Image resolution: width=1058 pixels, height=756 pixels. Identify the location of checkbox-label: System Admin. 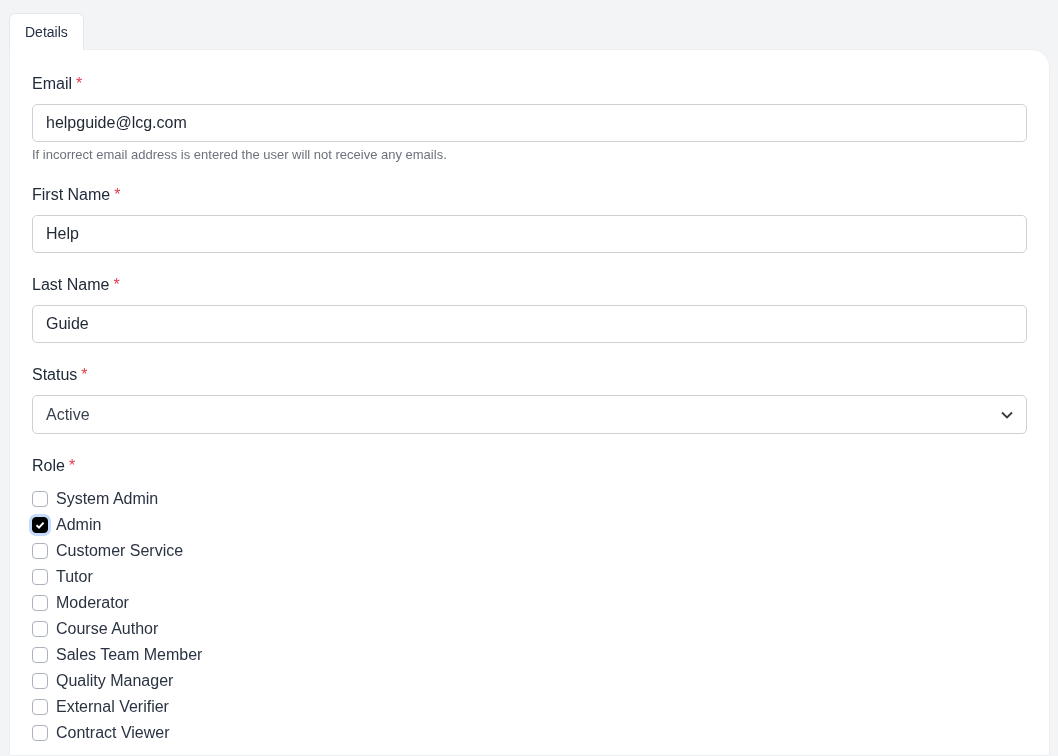
(107, 499).